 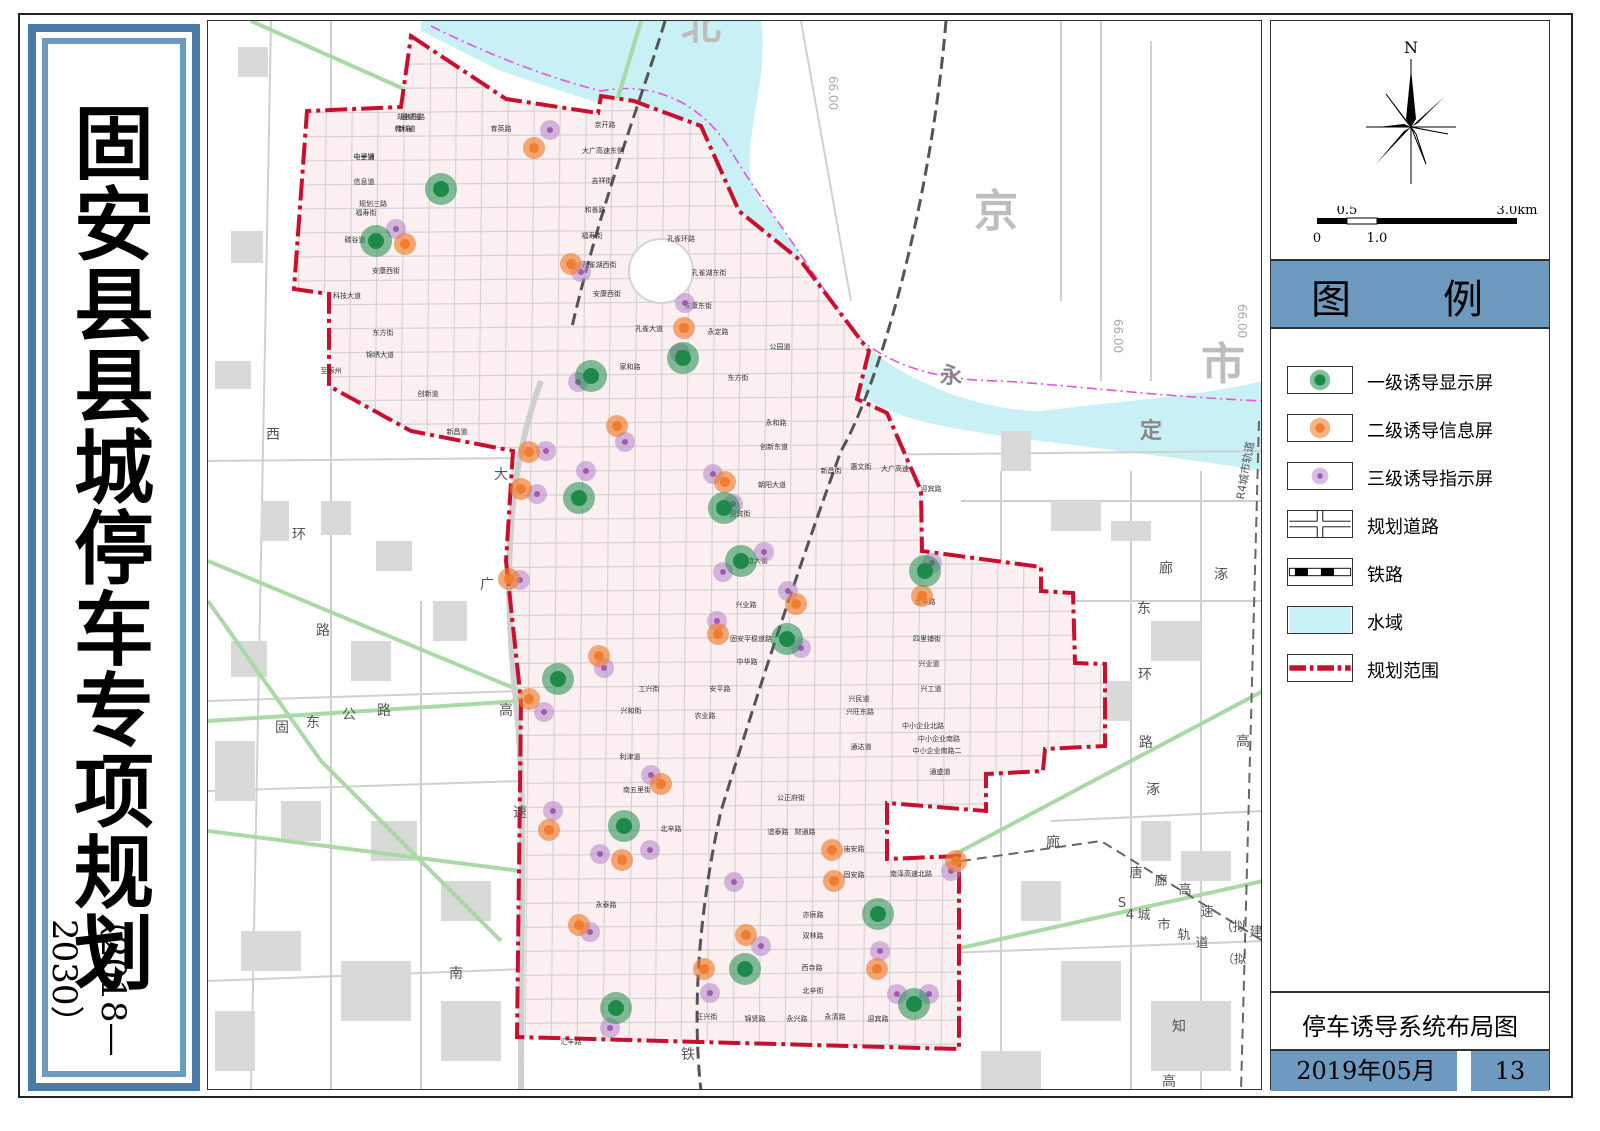 What do you see at coordinates (501, 128) in the screenshot?
I see `road-label-22: 育英路` at bounding box center [501, 128].